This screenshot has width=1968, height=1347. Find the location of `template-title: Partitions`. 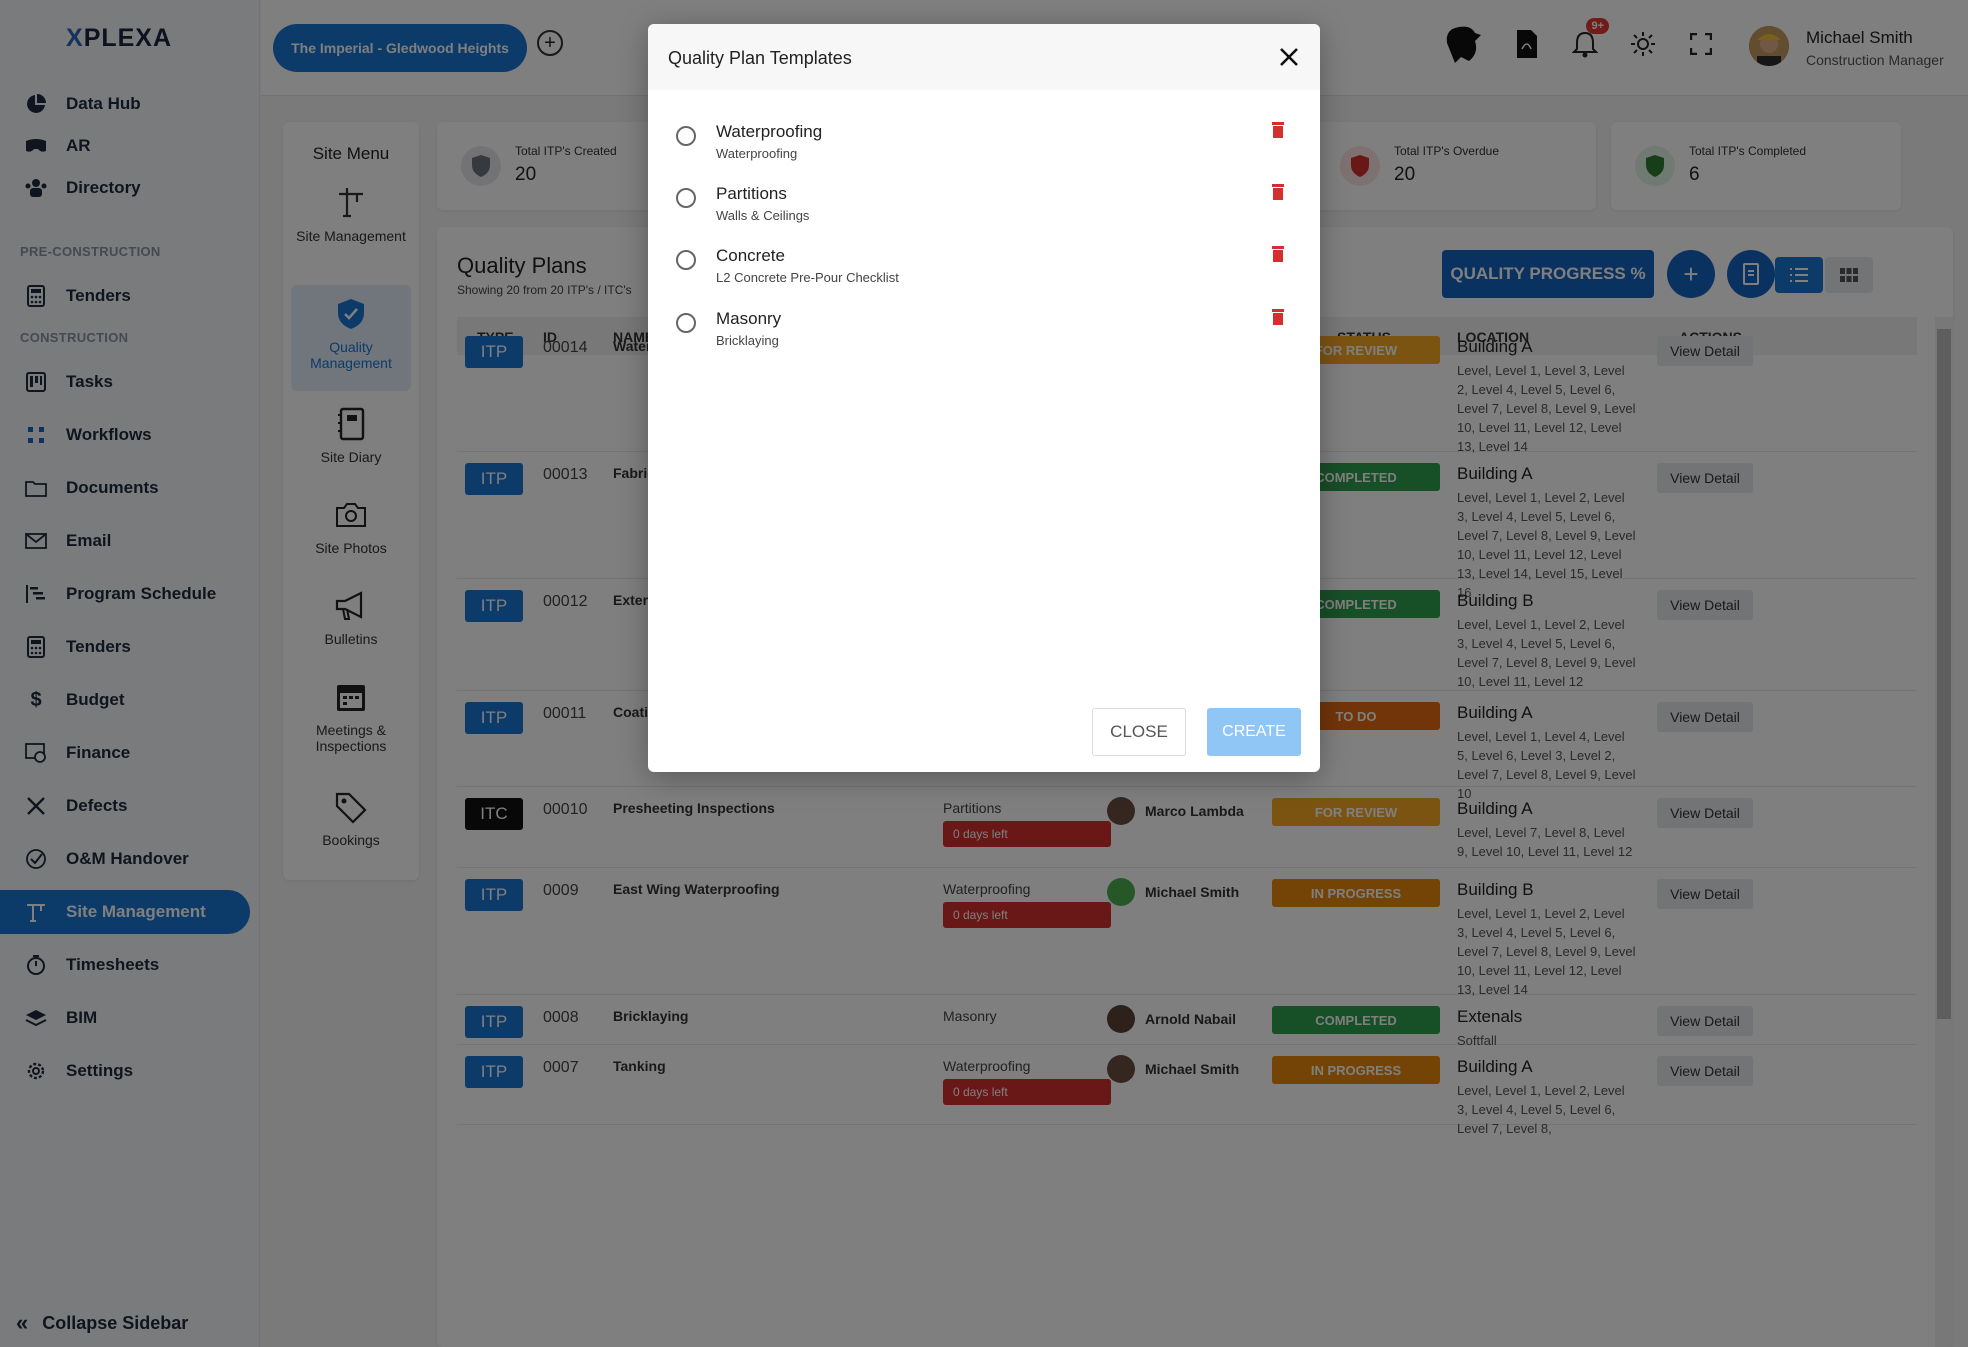

template-title: Partitions is located at coordinates (751, 193).